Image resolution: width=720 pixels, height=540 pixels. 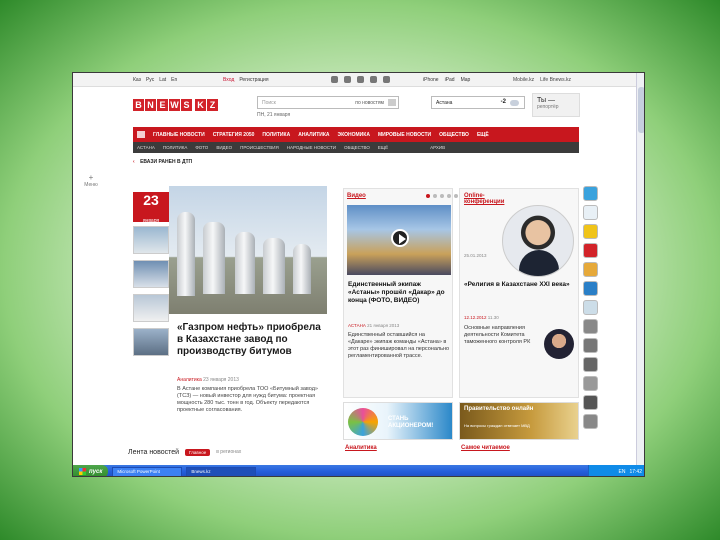 What do you see at coordinates (354, 135) in the screenshot?
I see `nav-item: ЭКОНОМИКА` at bounding box center [354, 135].